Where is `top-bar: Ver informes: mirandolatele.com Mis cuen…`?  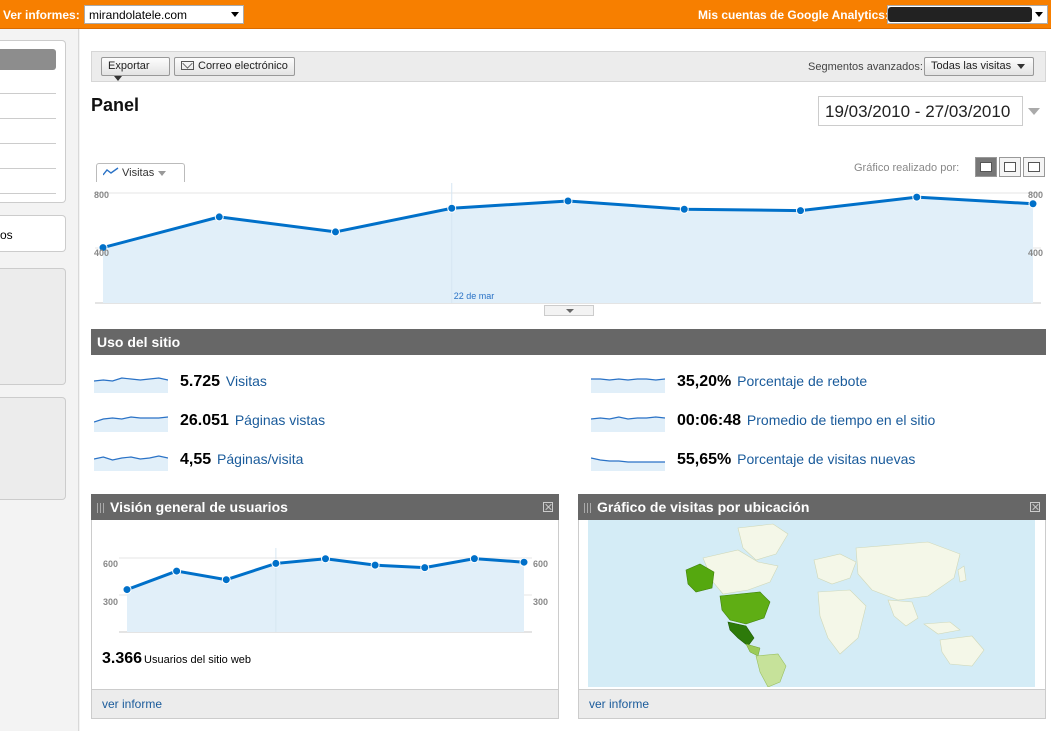
top-bar: Ver informes: mirandolatele.com Mis cuen… is located at coordinates (525, 14).